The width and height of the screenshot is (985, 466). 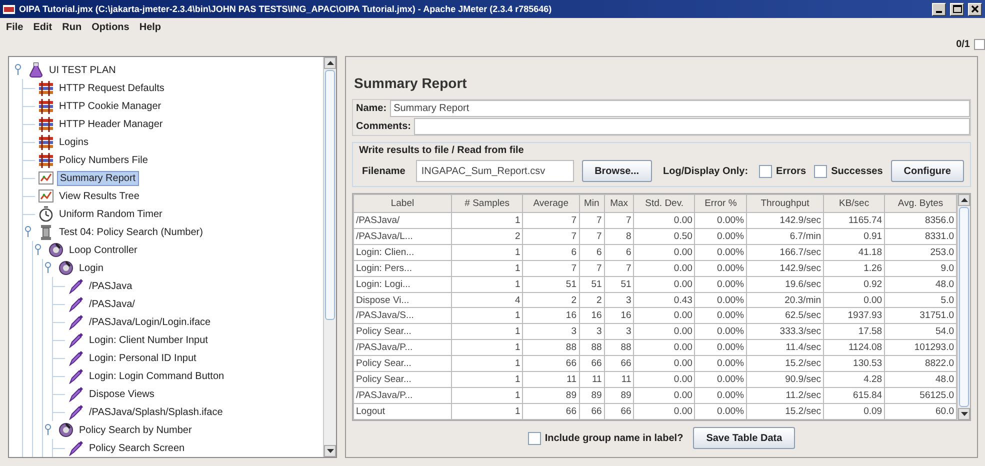 I want to click on tree-item: Test 04: Policy Search (Number), so click(x=131, y=232).